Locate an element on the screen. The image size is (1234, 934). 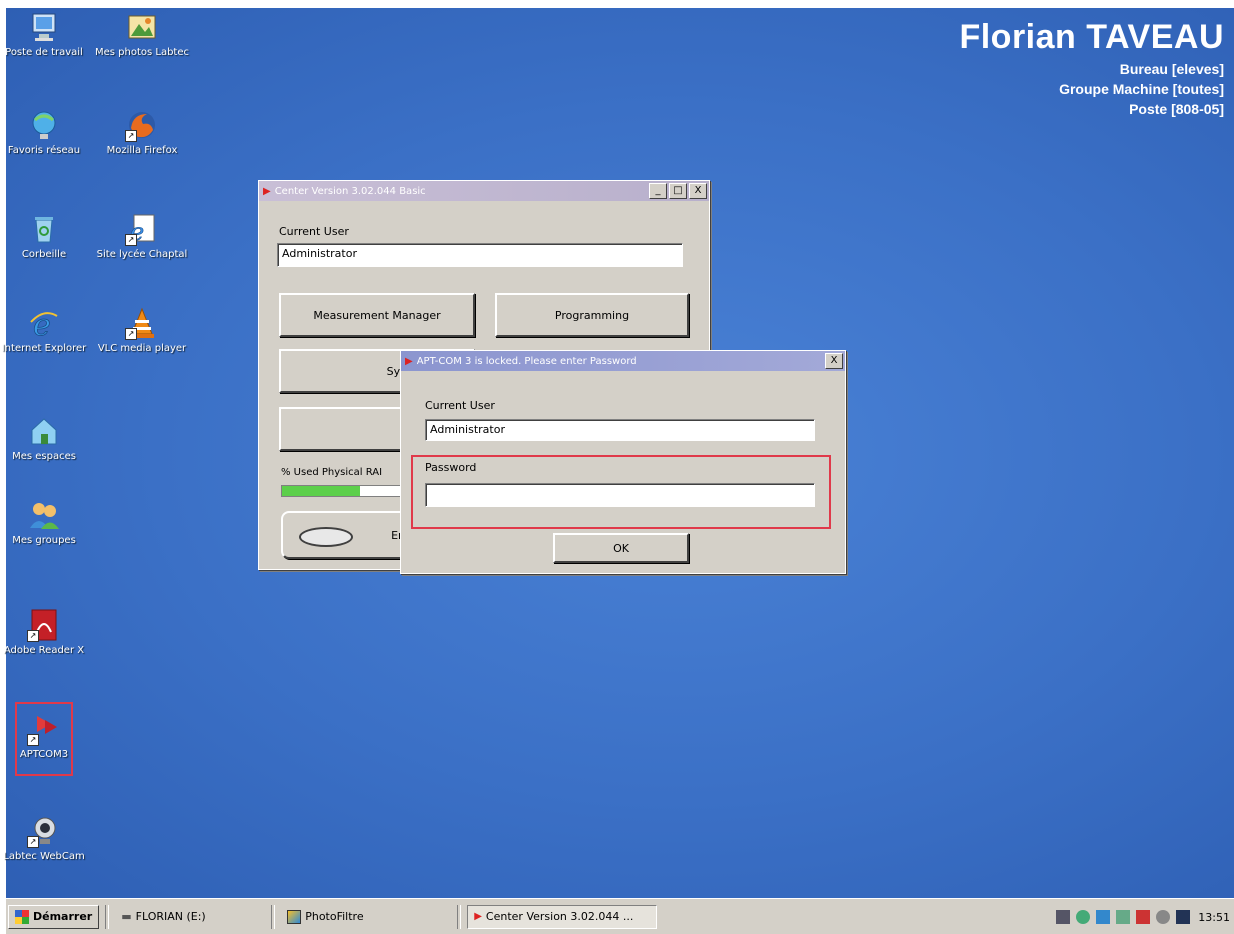
task-label: FLORIAN (E:) is located at coordinates (170, 916).